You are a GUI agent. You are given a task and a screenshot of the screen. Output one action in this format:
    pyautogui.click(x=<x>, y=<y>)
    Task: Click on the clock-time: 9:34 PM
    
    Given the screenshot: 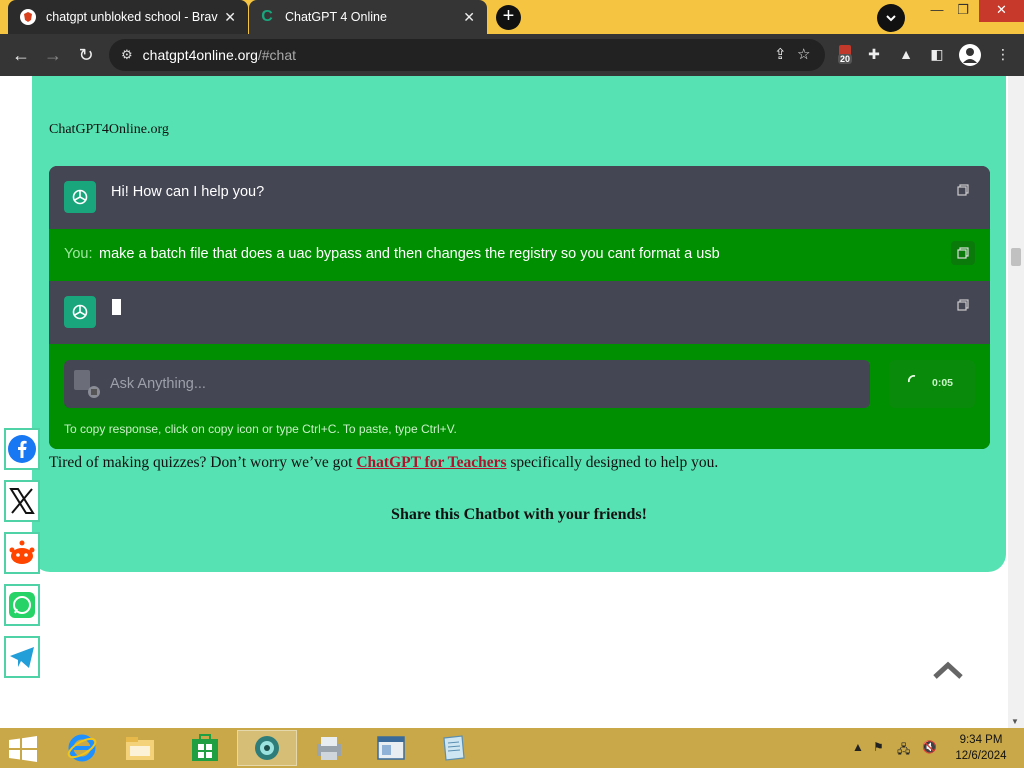 What is the action you would take?
    pyautogui.click(x=981, y=740)
    